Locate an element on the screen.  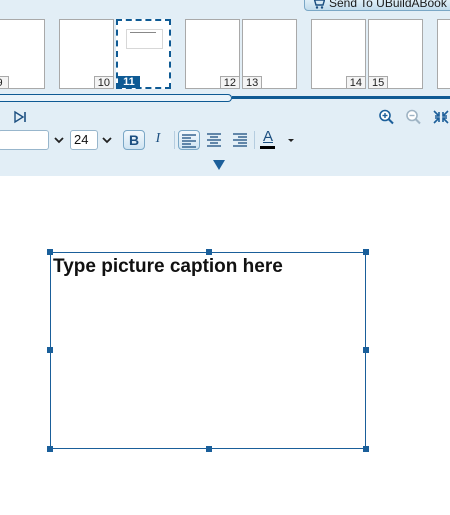
text-color-label: A is located at coordinates (267, 136).